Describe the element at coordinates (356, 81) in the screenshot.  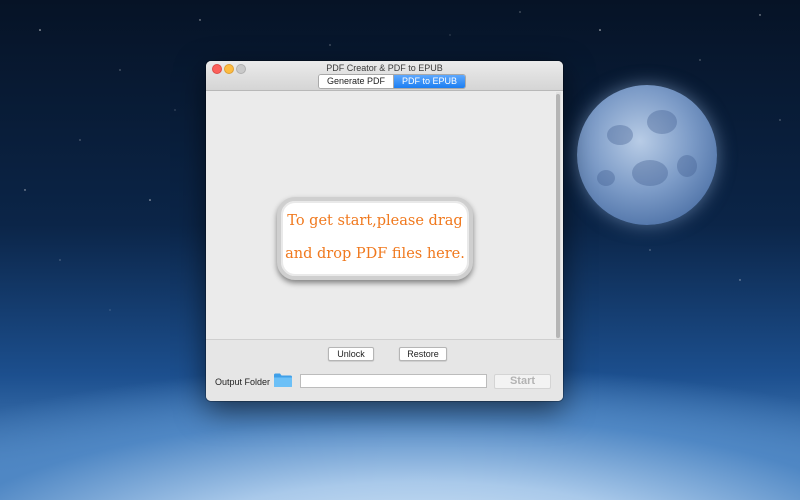
I see `tab-generate-pdf: Generate PDF` at that location.